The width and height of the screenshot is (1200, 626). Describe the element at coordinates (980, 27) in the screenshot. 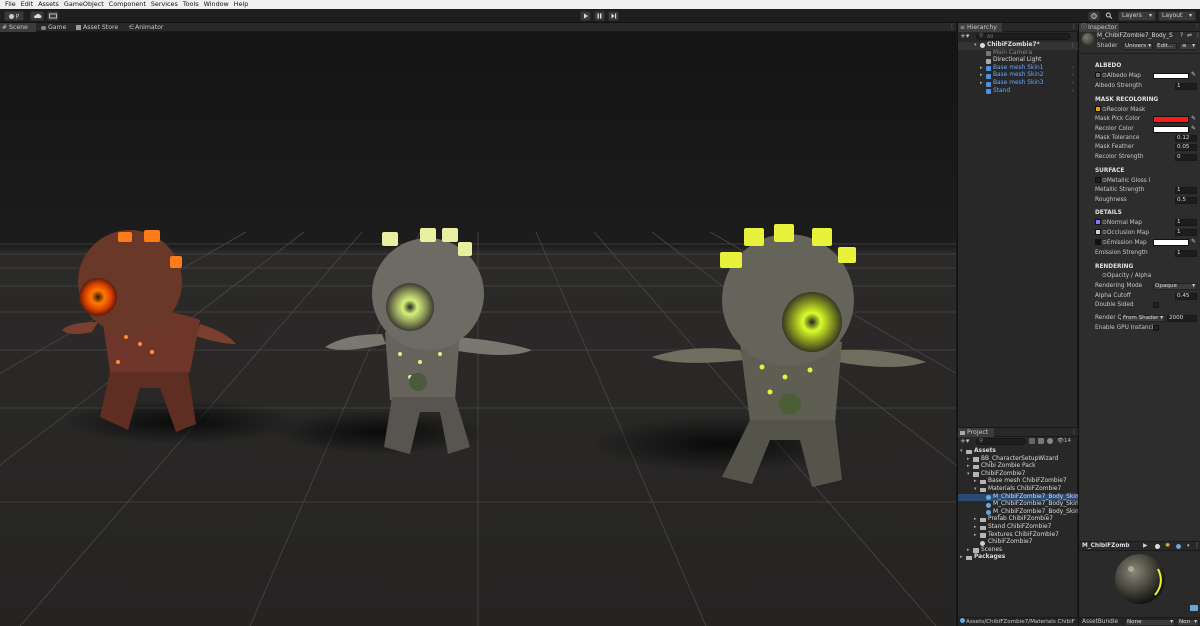

I see `tab-hierarchy: ≡ Hierarchy` at that location.